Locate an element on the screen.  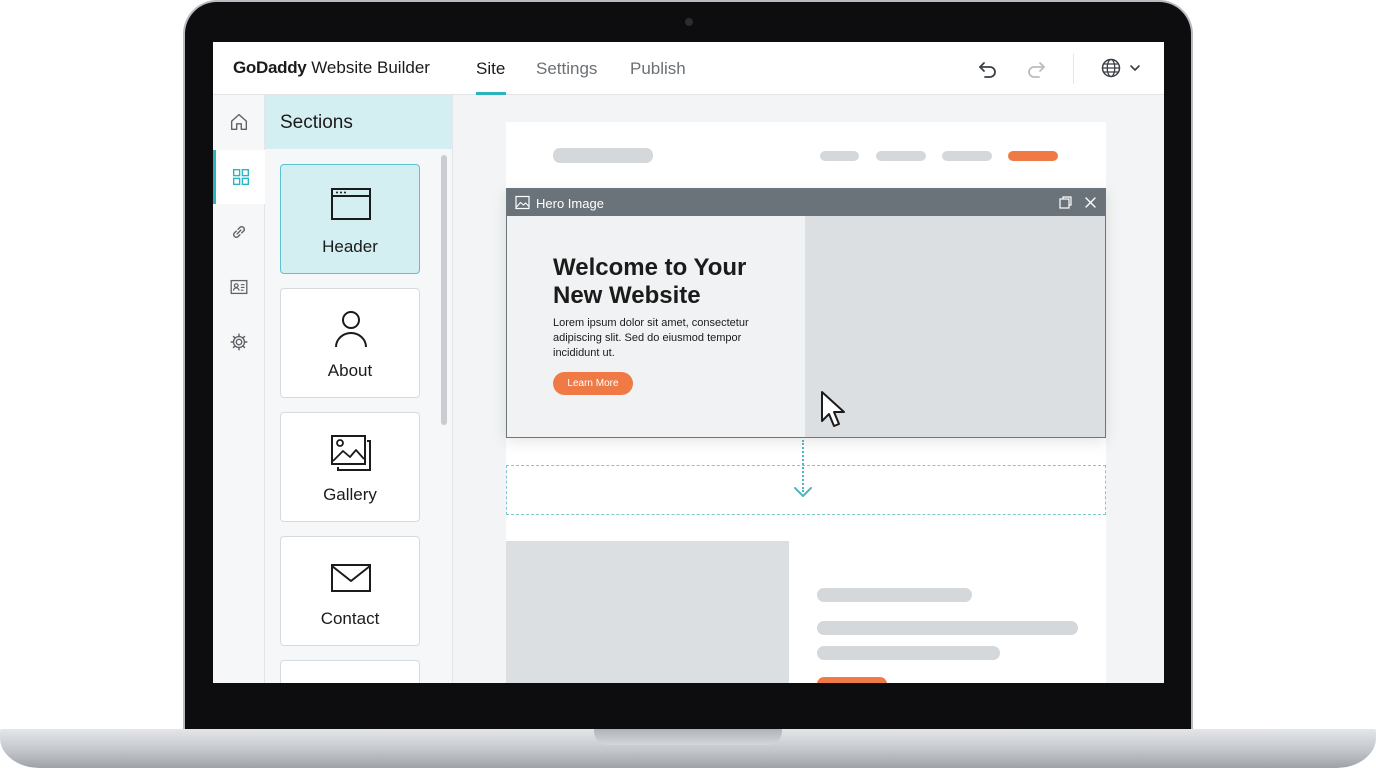
home-icon is located at coordinates (239, 122).